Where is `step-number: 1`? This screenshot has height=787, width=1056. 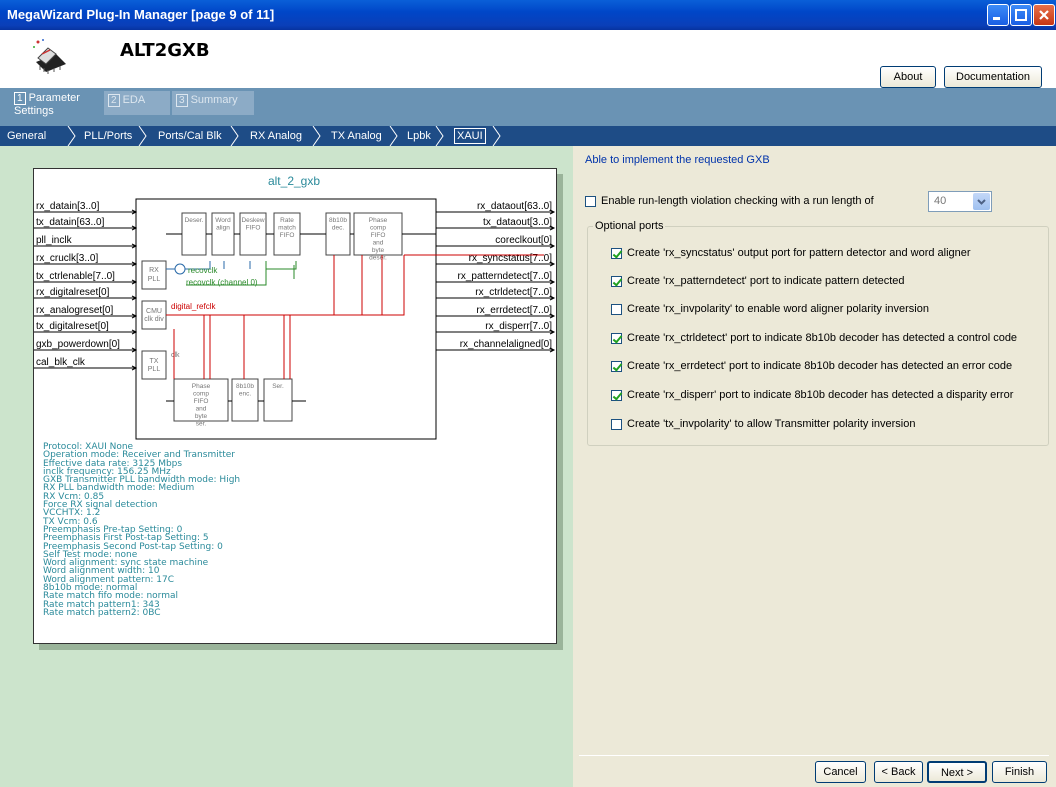
step-number: 1 is located at coordinates (20, 98).